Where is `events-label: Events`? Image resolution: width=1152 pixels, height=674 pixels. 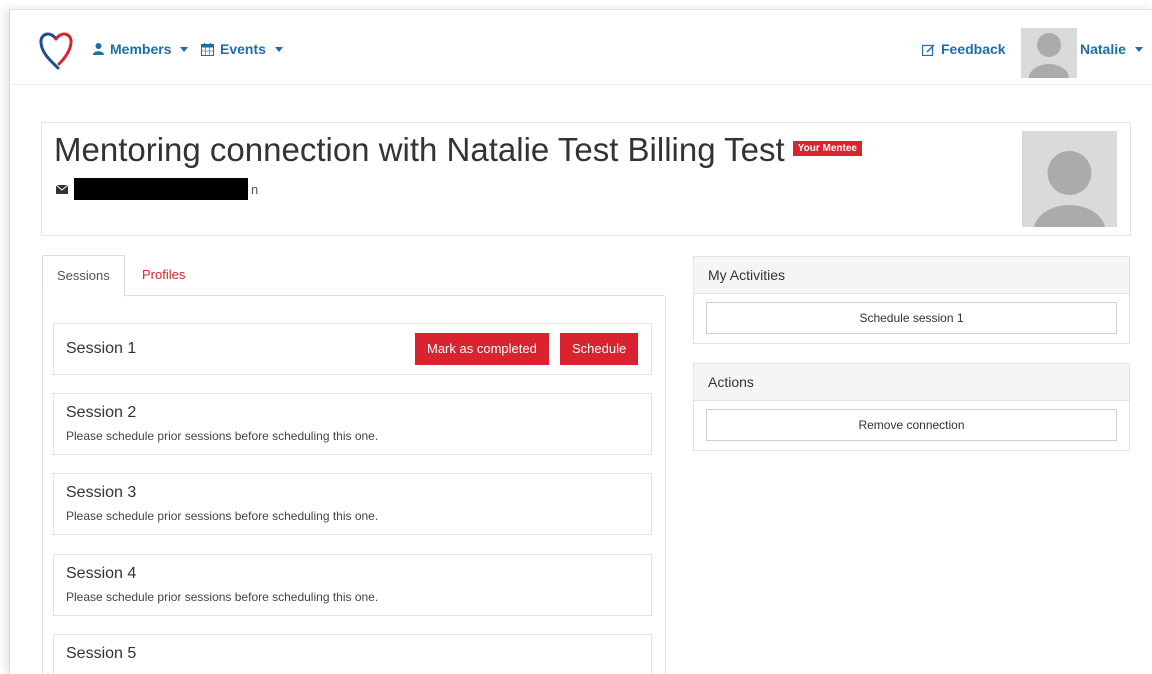
events-label: Events is located at coordinates (243, 49).